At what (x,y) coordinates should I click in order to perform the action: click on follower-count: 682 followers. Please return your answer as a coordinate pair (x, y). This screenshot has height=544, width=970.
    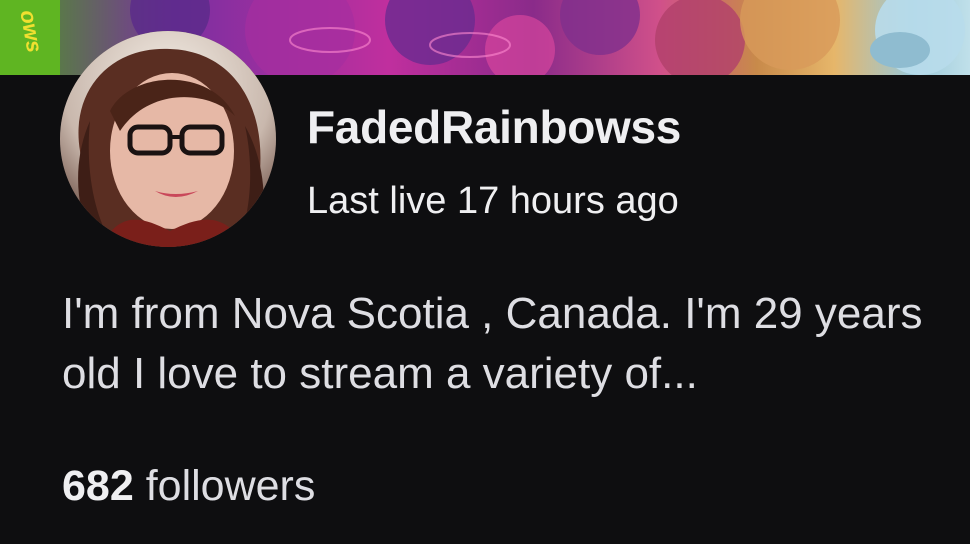
    Looking at the image, I should click on (188, 486).